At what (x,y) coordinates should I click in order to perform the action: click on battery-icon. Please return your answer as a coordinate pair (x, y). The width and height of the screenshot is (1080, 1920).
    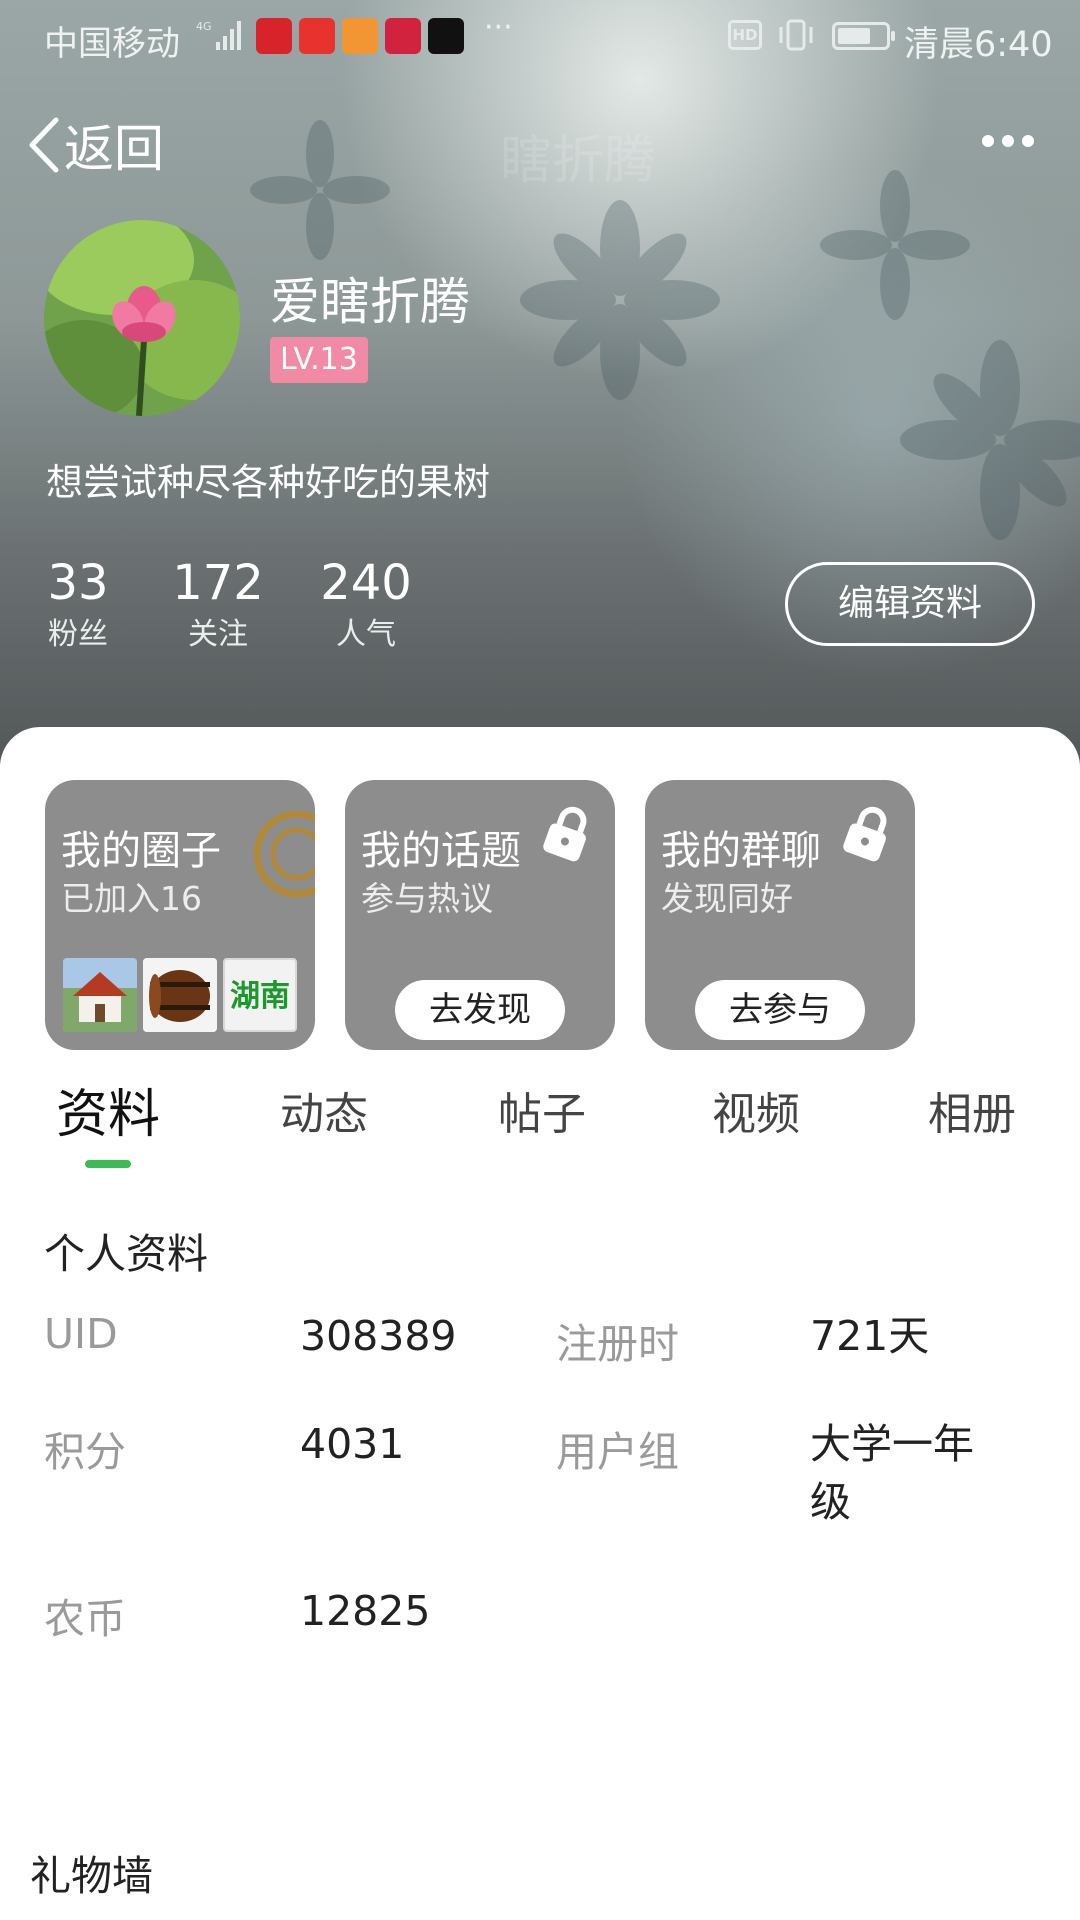
    Looking at the image, I should click on (863, 36).